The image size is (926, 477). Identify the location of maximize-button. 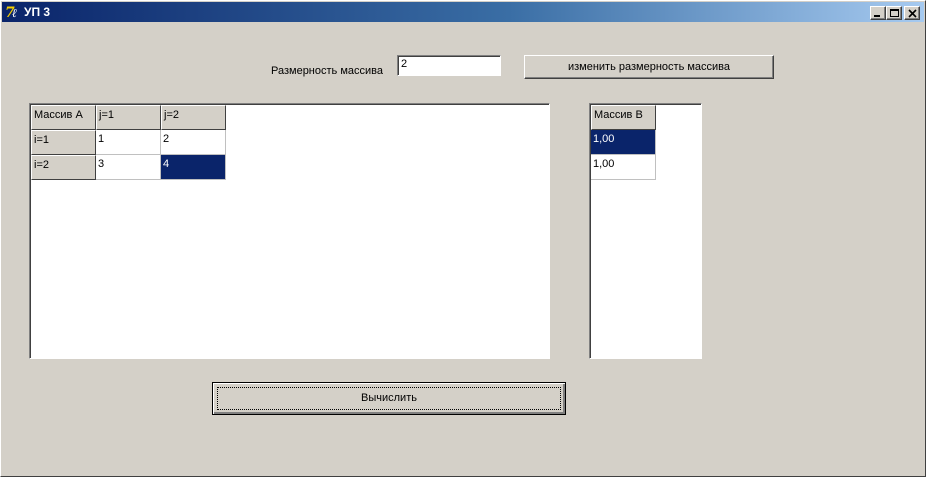
(894, 13).